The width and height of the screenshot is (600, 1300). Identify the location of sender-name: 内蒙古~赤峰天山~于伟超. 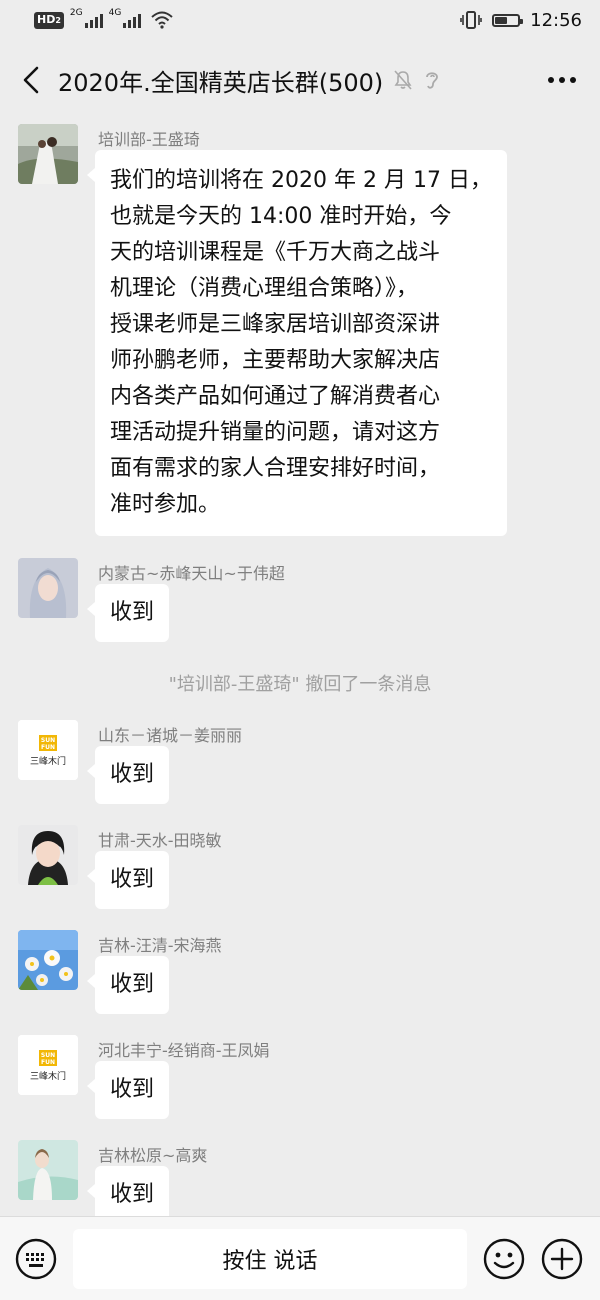
(191, 573).